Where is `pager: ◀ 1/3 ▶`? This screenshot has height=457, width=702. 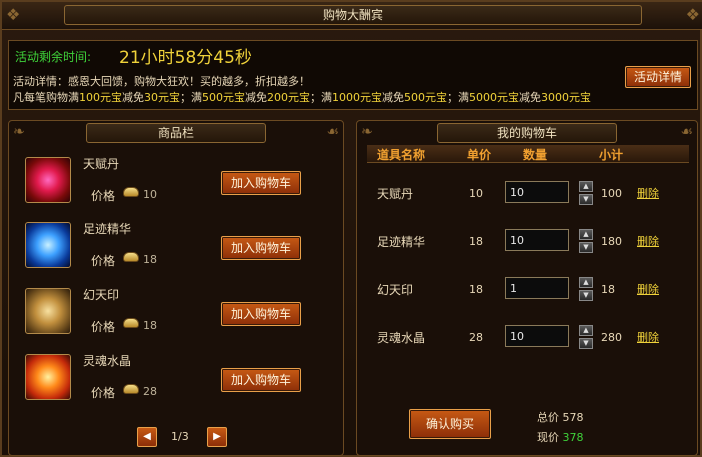 pager: ◀ 1/3 ▶ is located at coordinates (176, 437).